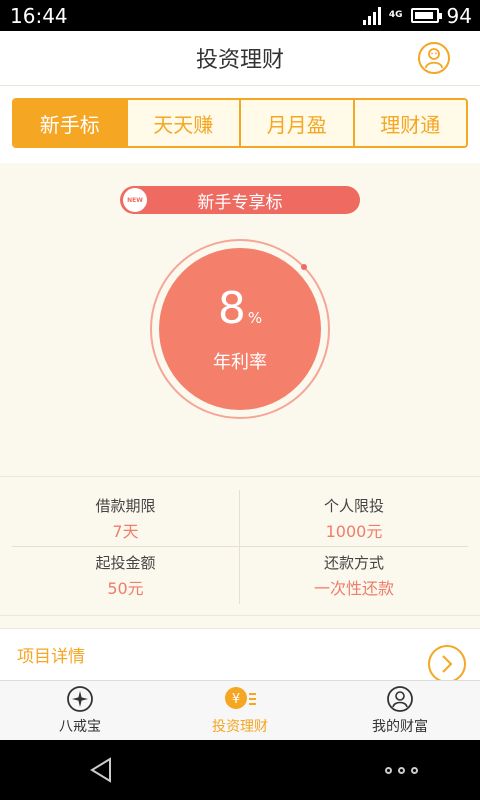 This screenshot has width=480, height=800. Describe the element at coordinates (255, 317) in the screenshot. I see `rate-unit: %` at that location.